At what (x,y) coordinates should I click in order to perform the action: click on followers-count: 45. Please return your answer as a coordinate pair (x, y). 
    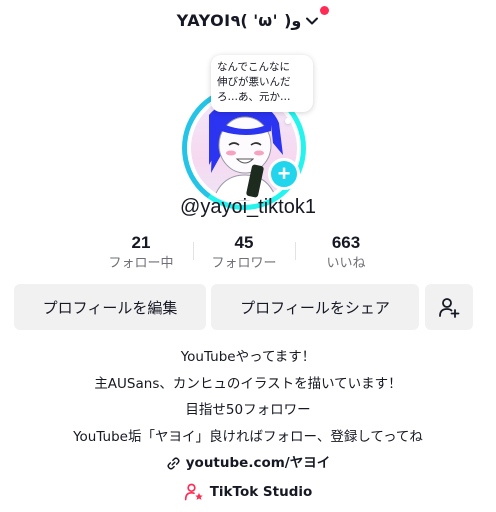
    Looking at the image, I should click on (244, 242).